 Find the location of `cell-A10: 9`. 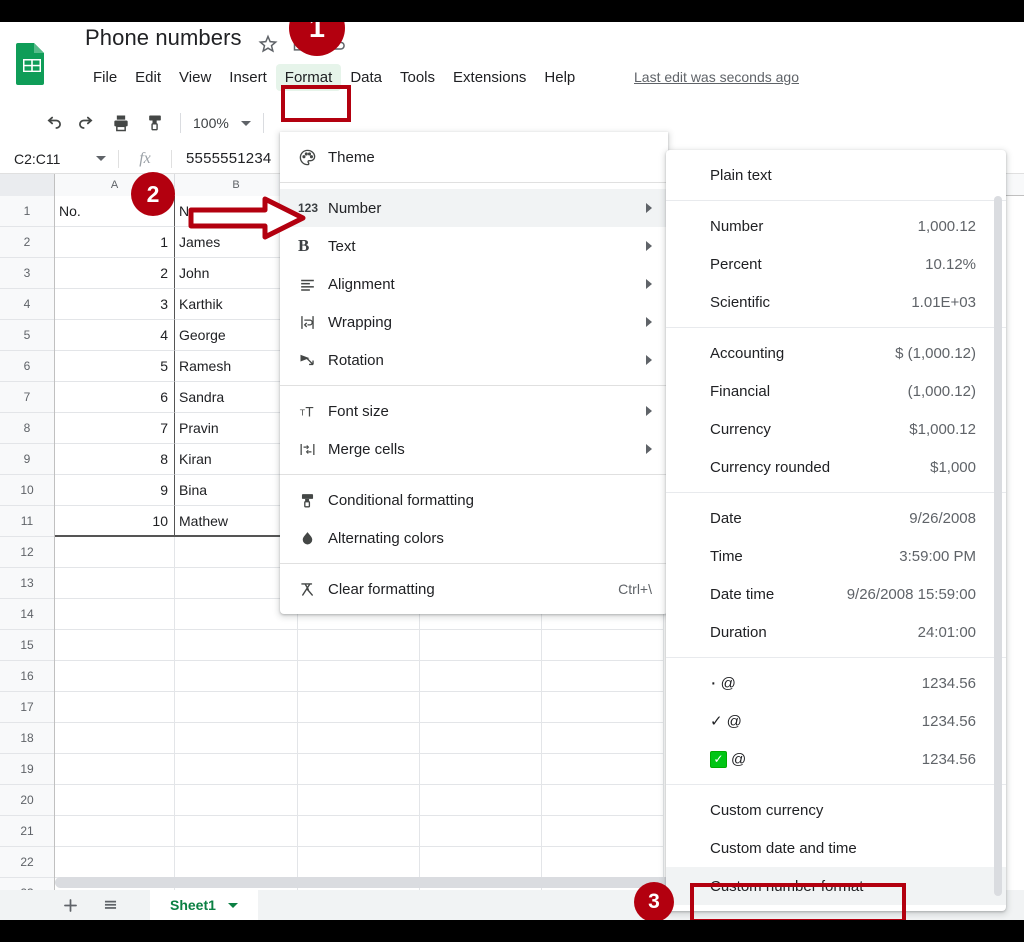

cell-A10: 9 is located at coordinates (115, 490).